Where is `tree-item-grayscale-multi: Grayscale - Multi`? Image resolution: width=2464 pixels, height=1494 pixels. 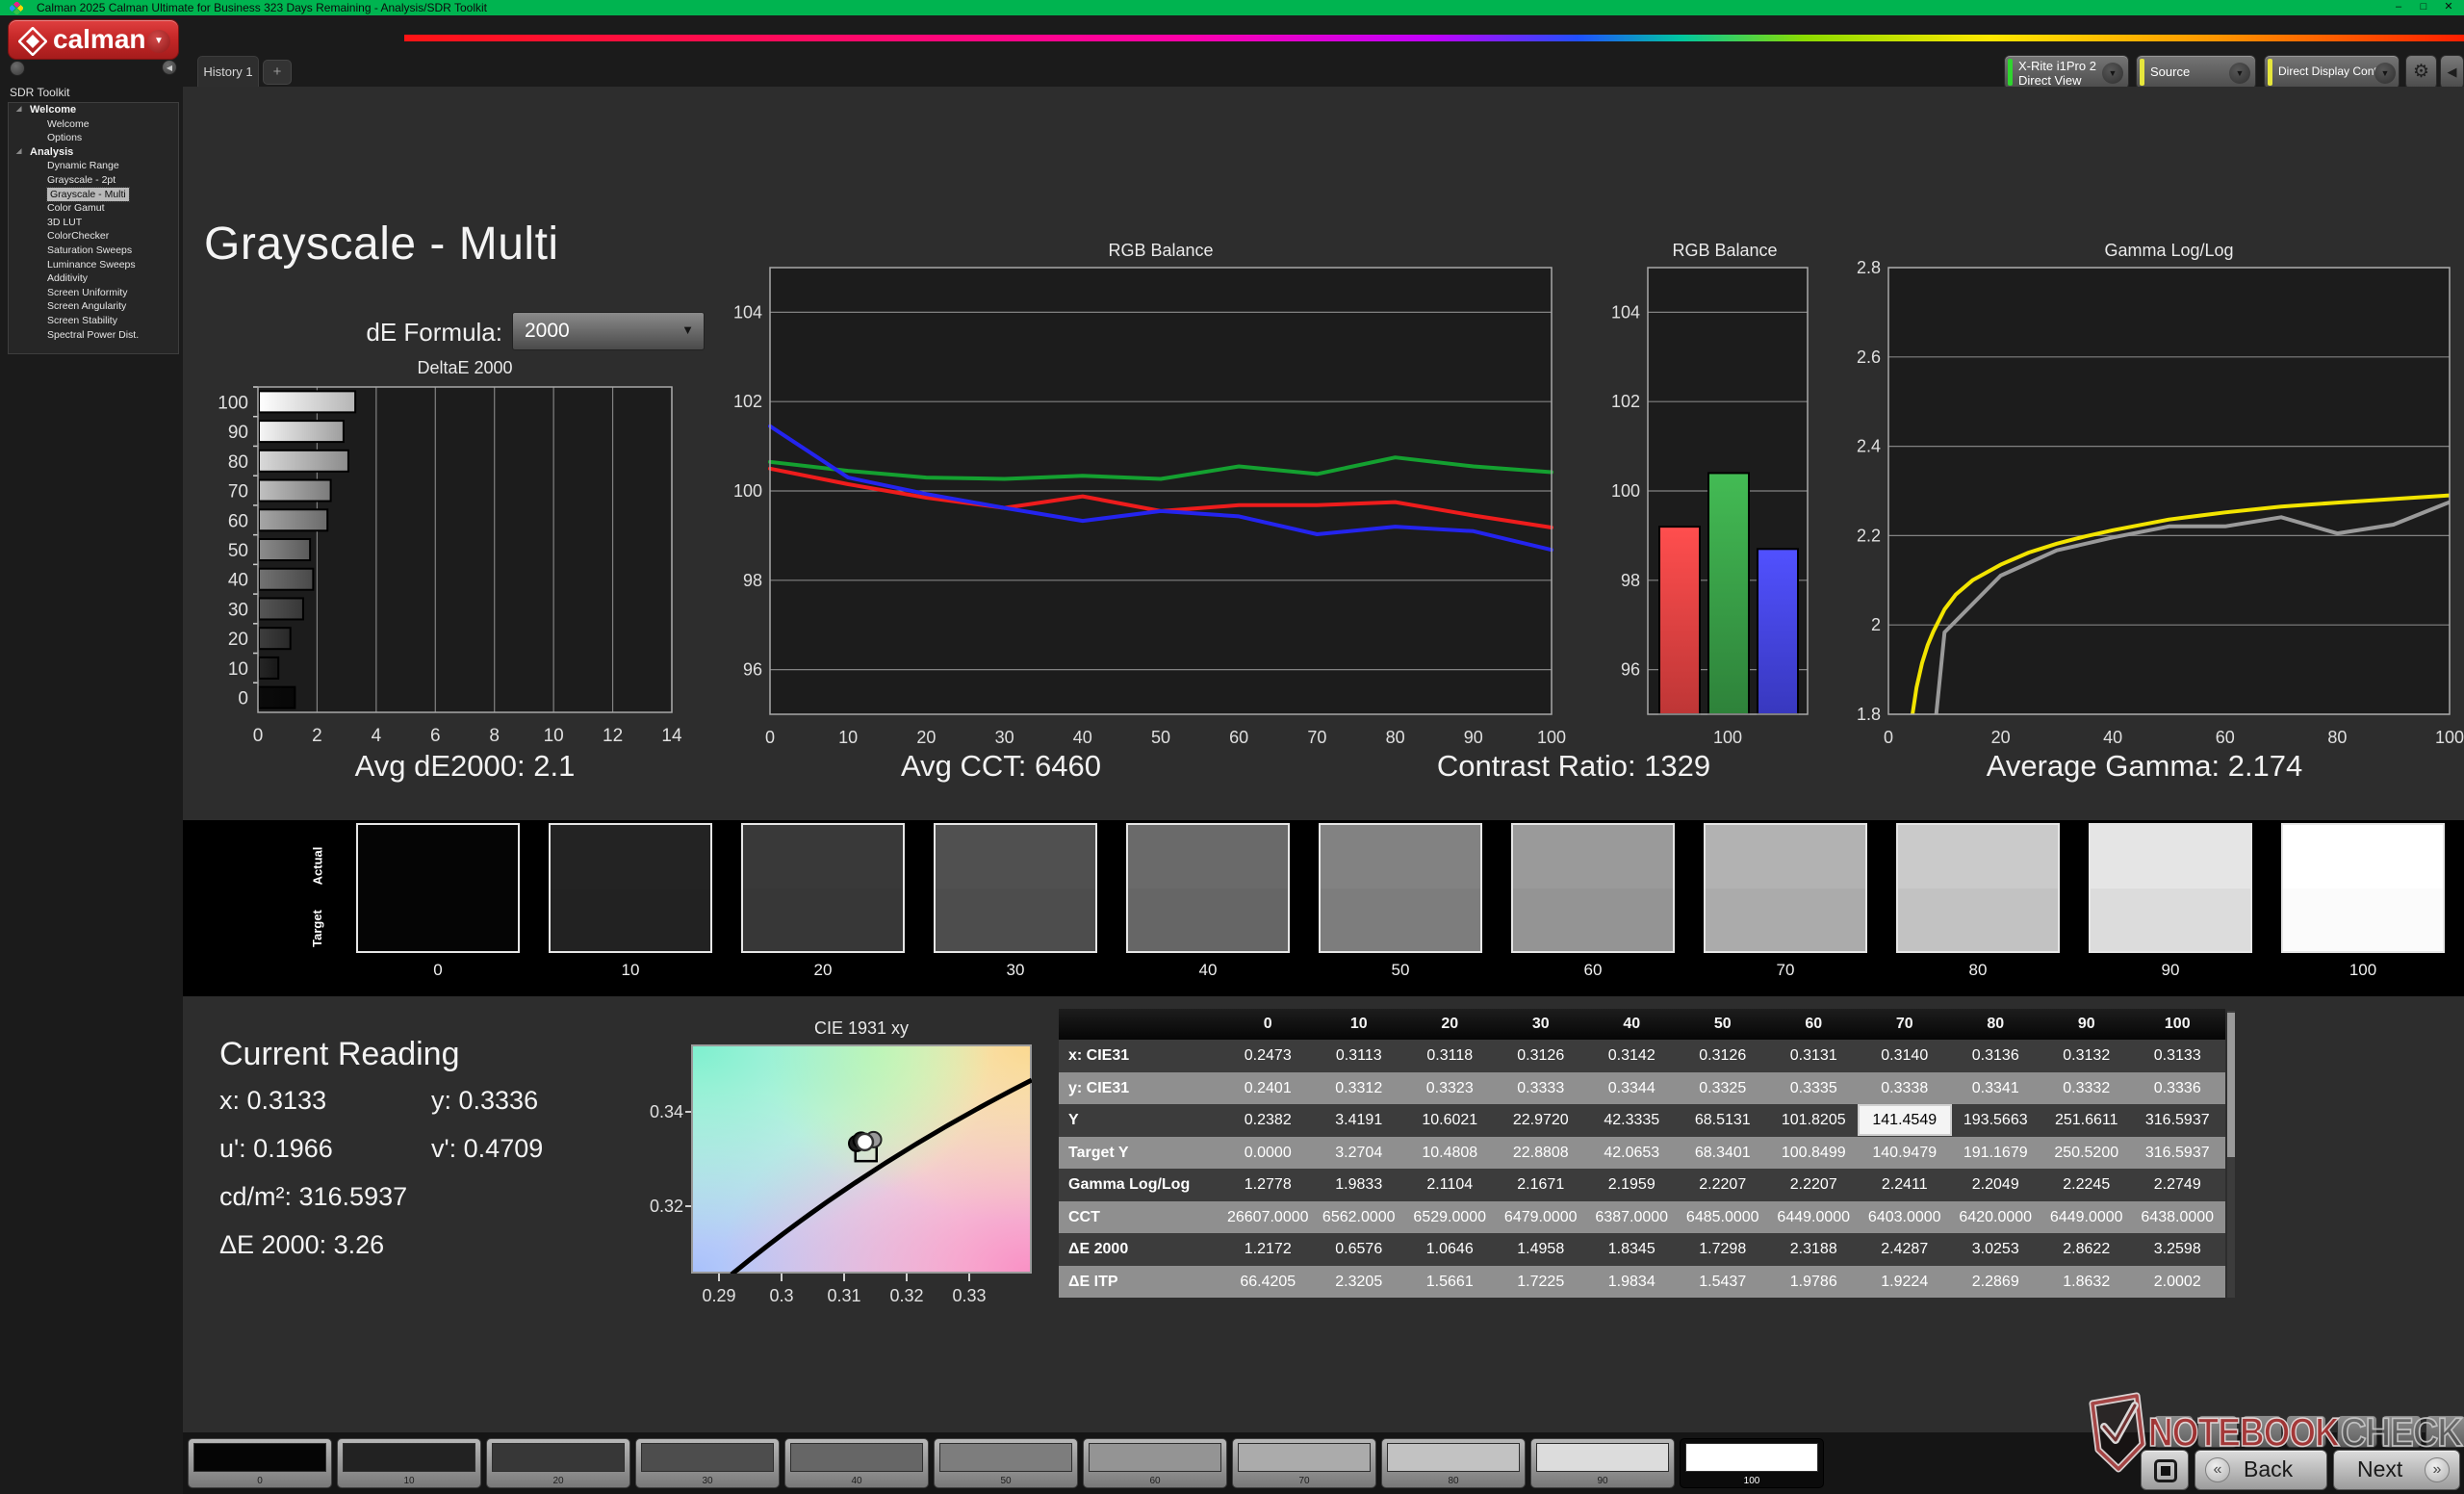
tree-item-grayscale-multi: Grayscale - Multi is located at coordinates (93, 194).